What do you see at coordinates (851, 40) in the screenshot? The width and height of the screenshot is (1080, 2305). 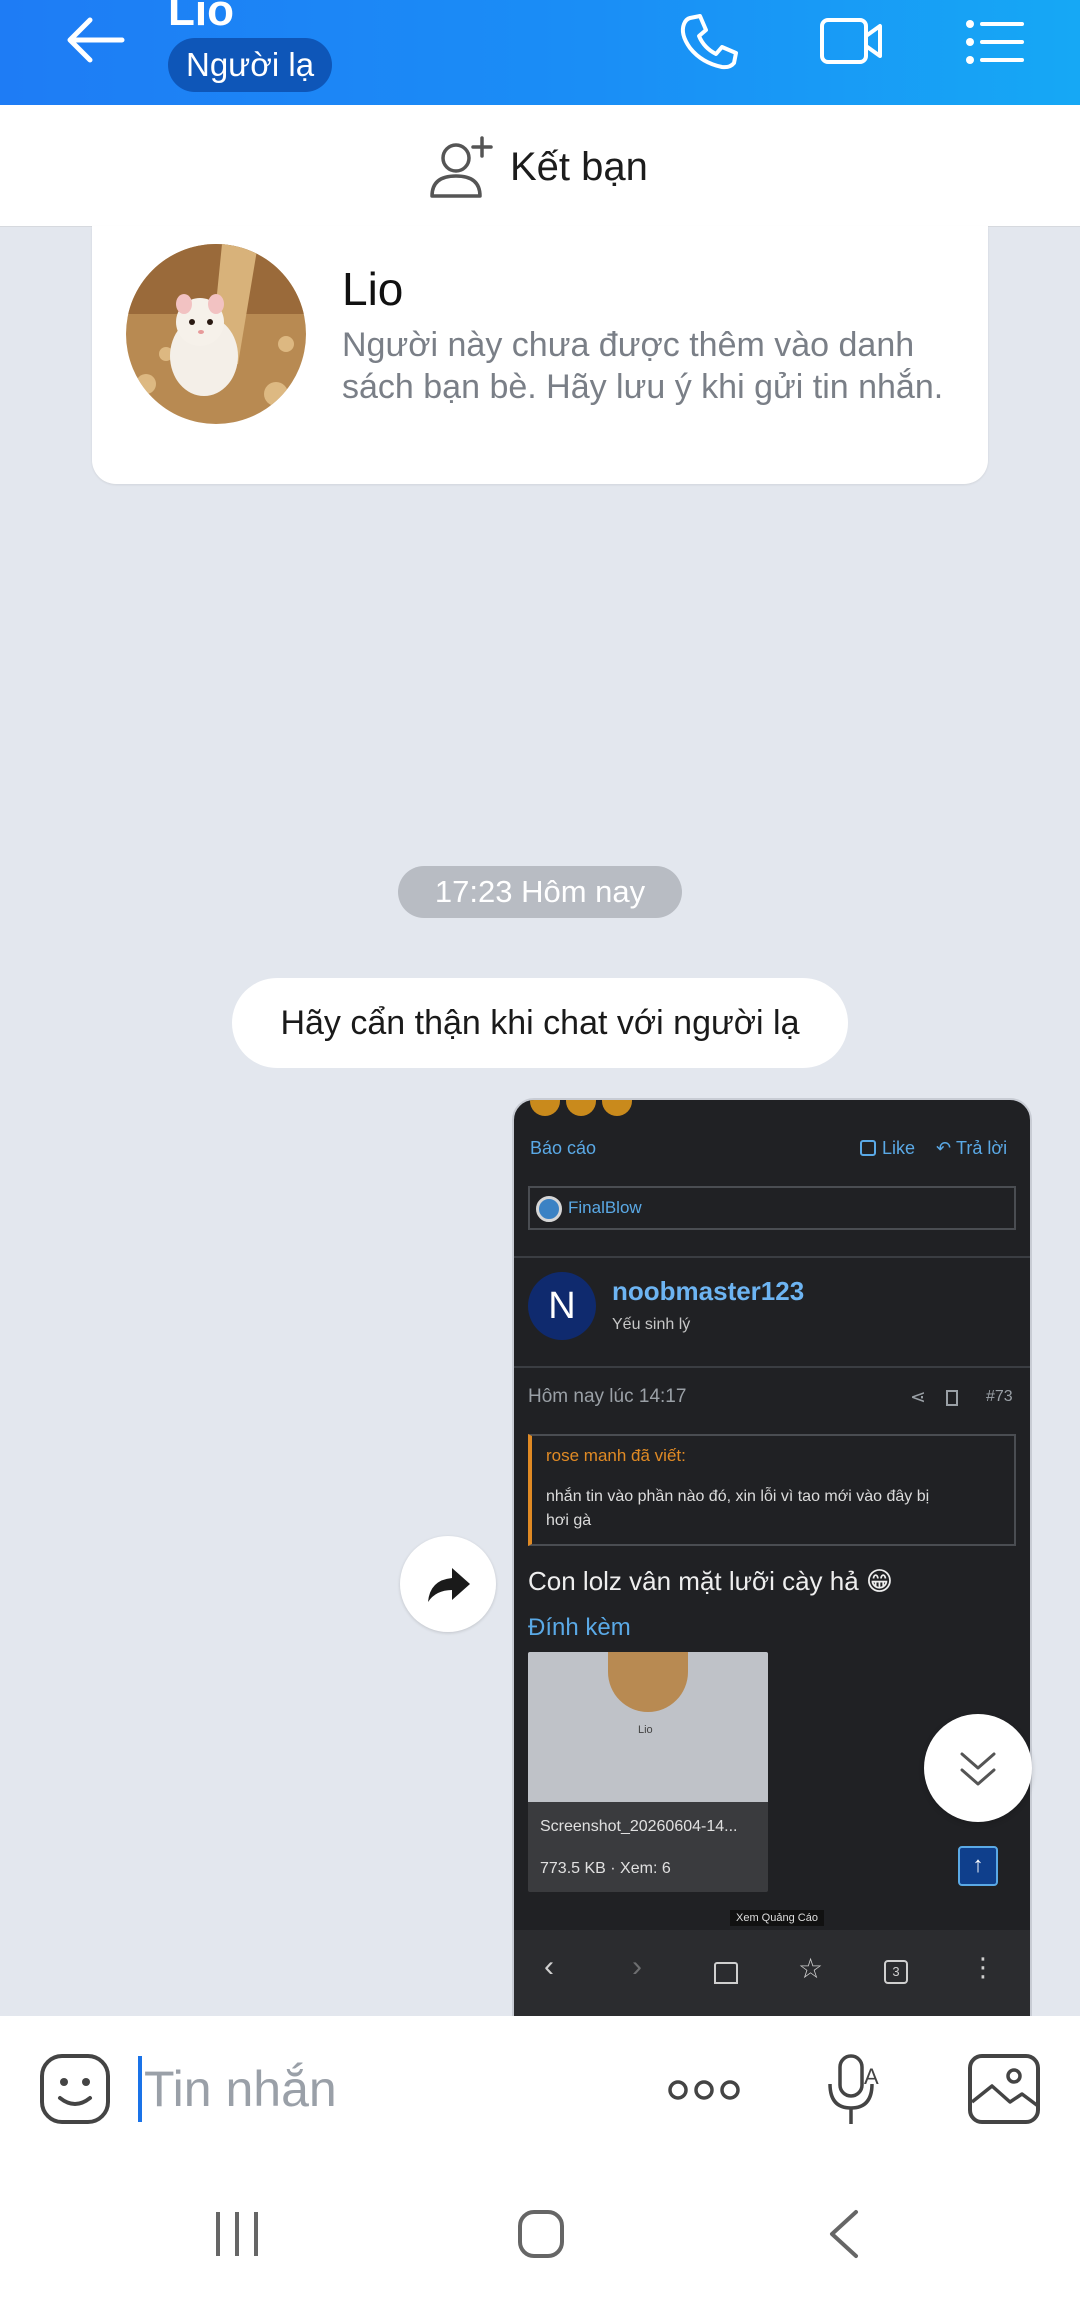 I see `video-call-icon` at bounding box center [851, 40].